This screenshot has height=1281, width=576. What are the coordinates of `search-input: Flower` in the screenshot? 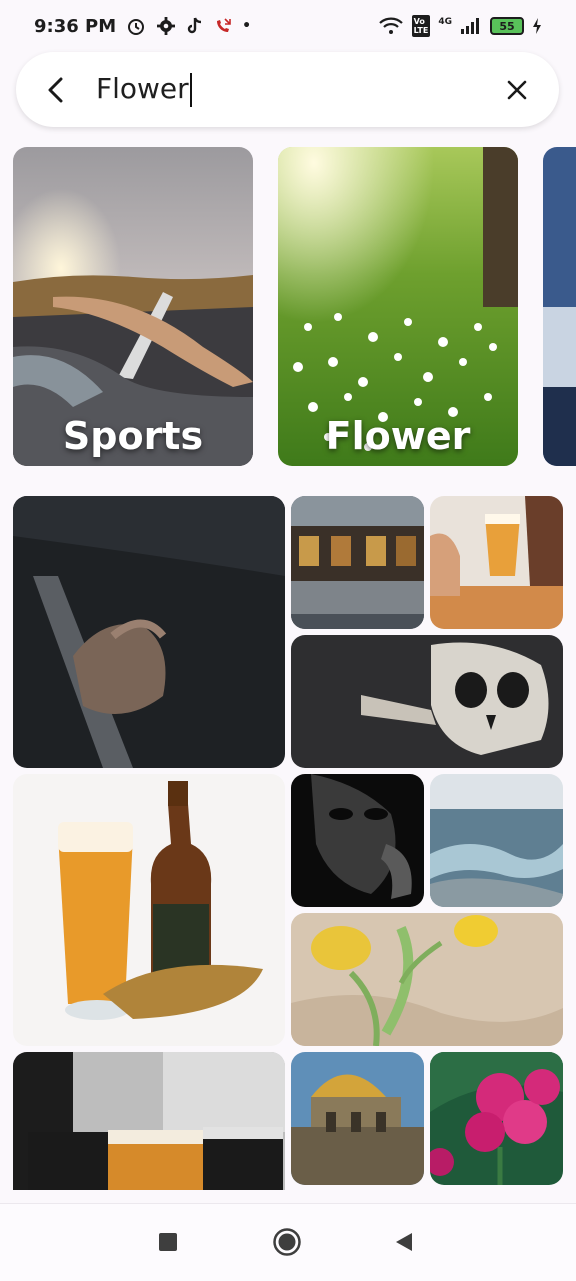 It's located at (144, 89).